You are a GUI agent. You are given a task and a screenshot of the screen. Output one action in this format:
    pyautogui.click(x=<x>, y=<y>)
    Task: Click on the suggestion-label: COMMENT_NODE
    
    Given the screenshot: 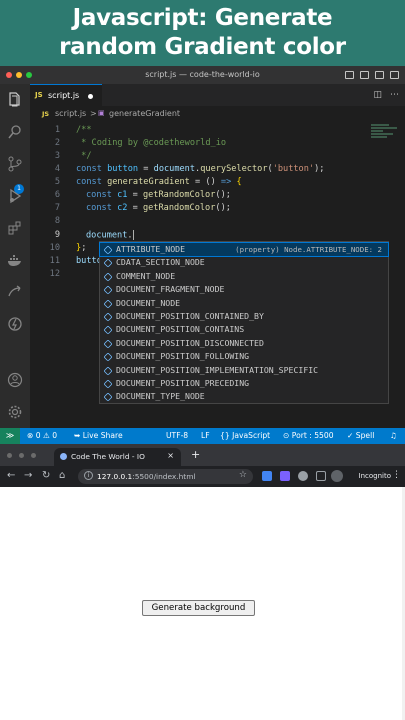 What is the action you would take?
    pyautogui.click(x=146, y=275)
    